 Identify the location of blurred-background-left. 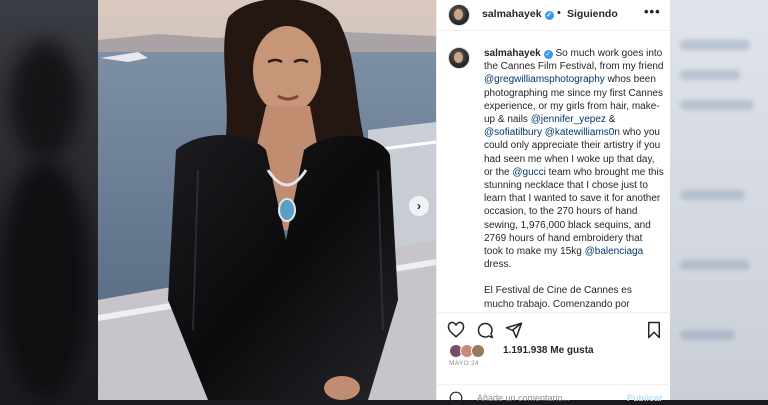
(49, 200).